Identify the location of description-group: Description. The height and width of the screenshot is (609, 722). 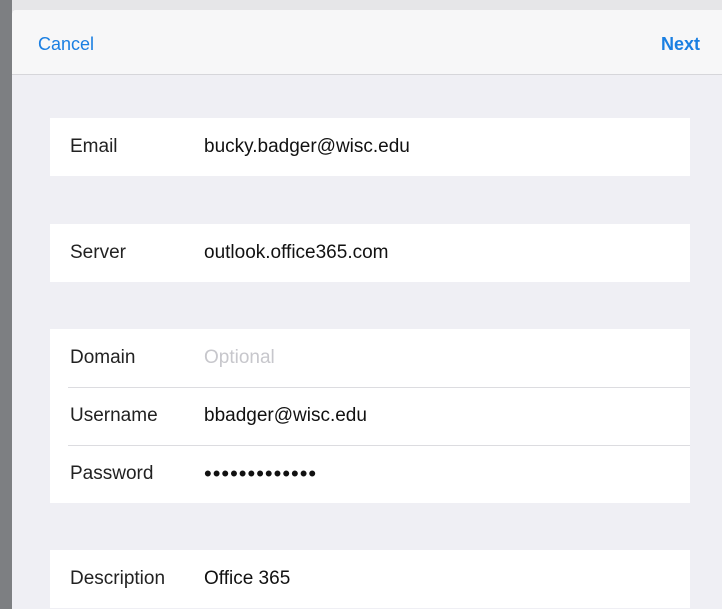
(370, 579).